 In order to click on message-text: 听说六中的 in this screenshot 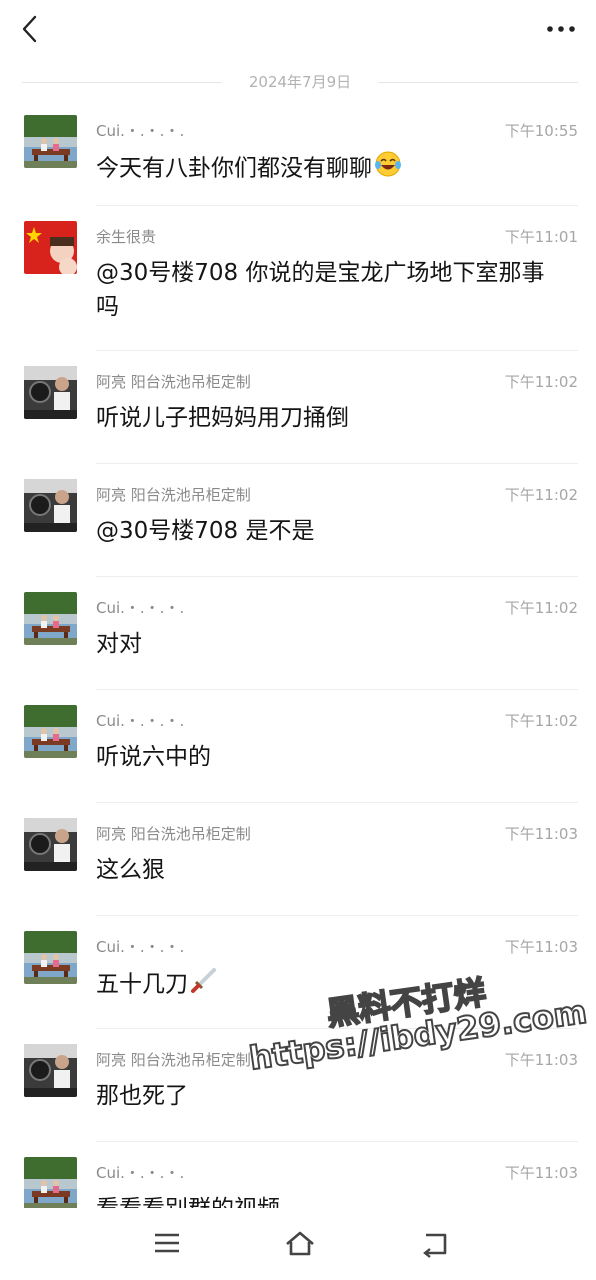, I will do `click(331, 757)`.